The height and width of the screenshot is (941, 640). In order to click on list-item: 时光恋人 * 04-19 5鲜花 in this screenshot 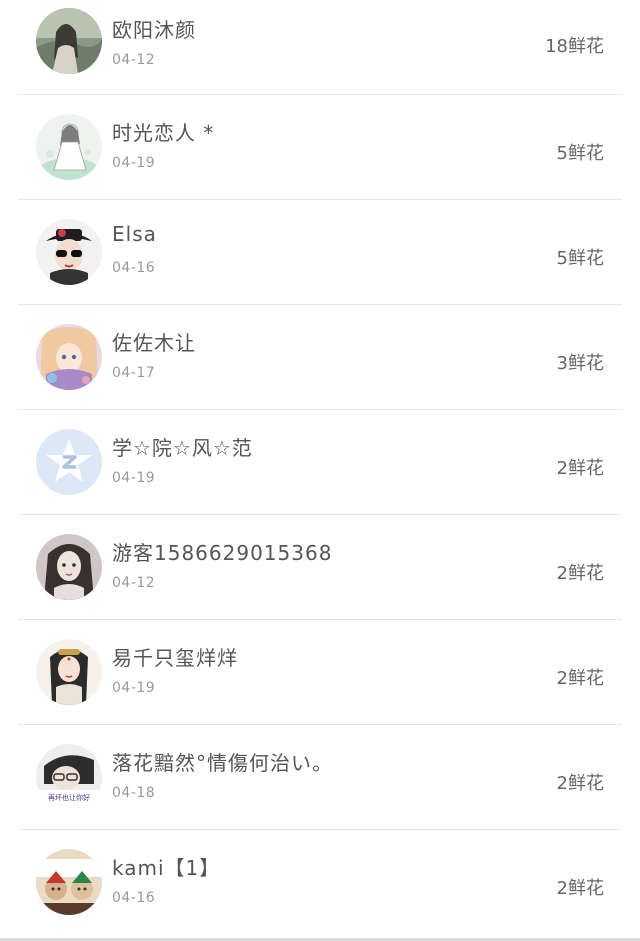, I will do `click(320, 147)`.